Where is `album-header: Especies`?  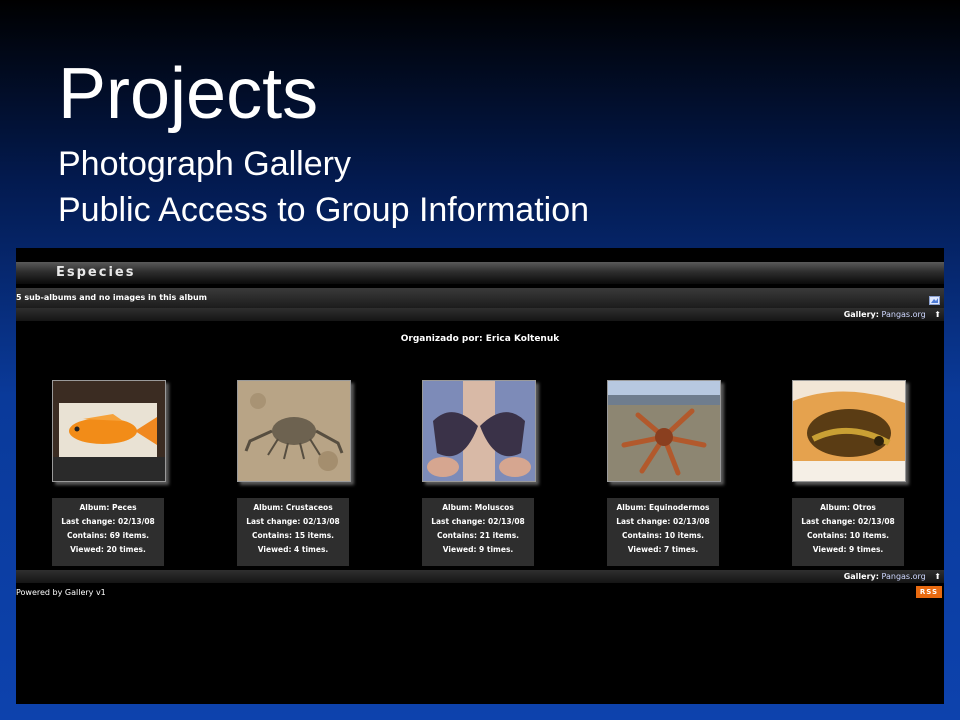
album-header: Especies is located at coordinates (480, 273).